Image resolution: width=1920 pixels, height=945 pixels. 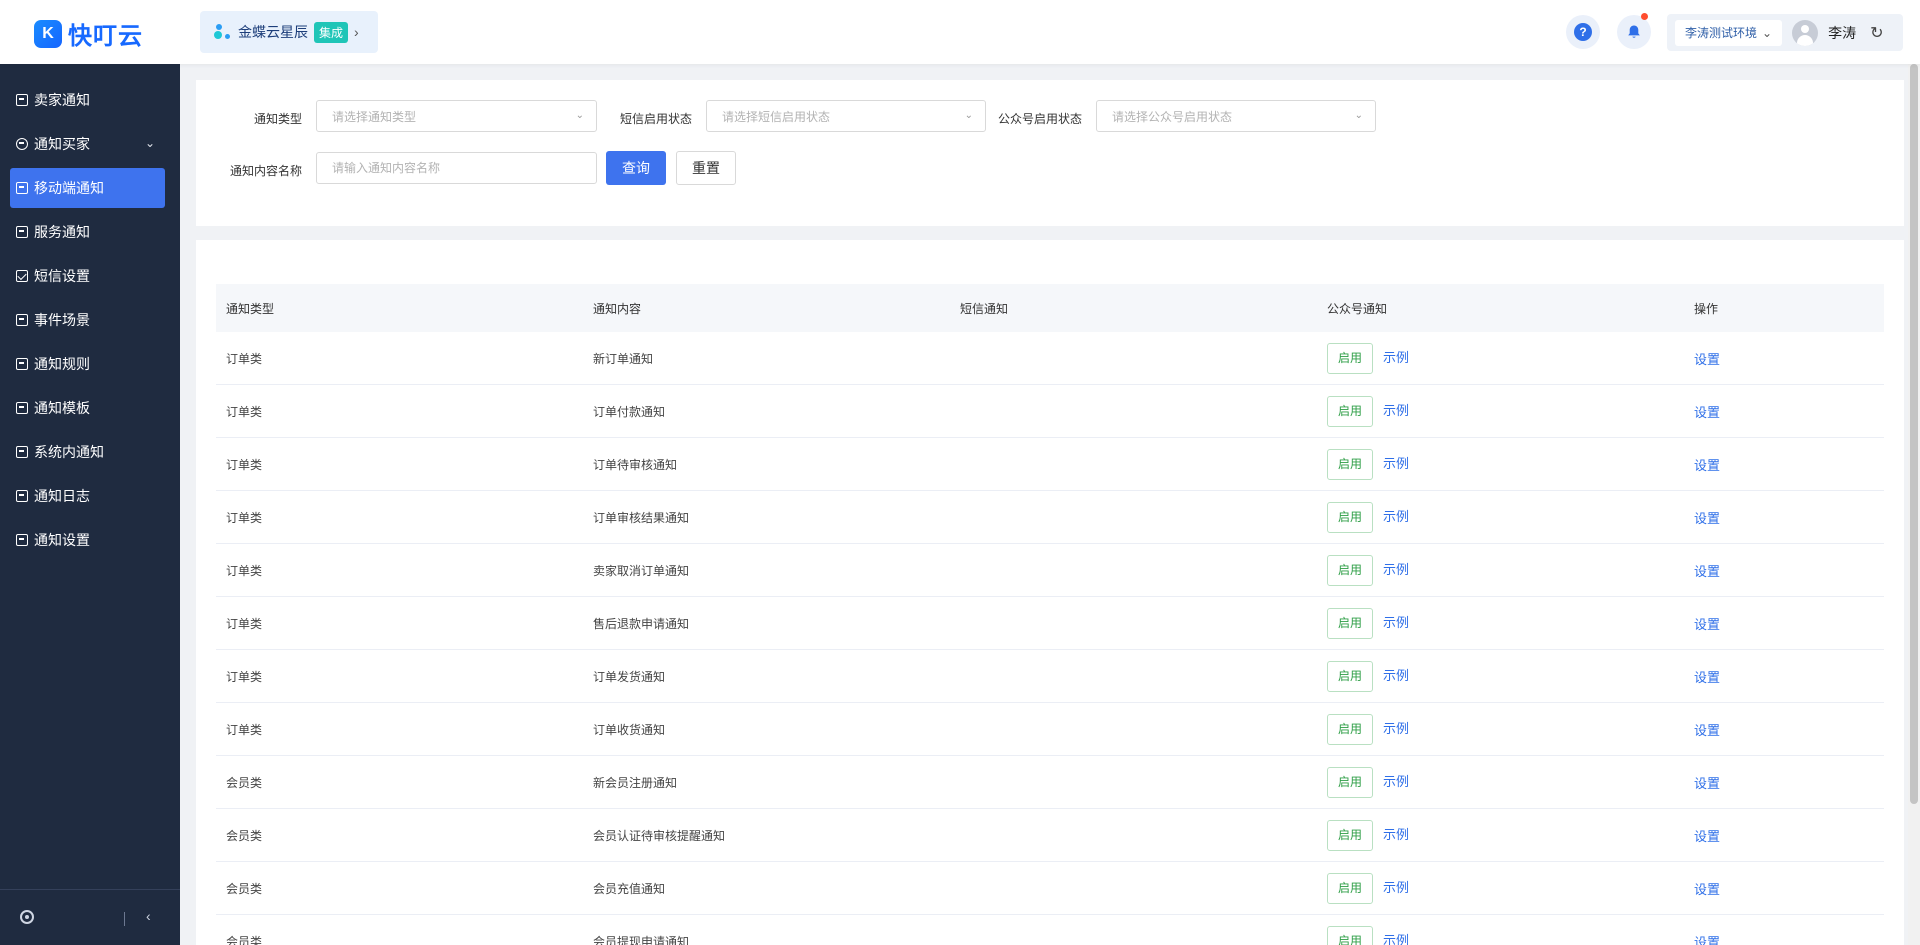 What do you see at coordinates (62, 408) in the screenshot?
I see `sidebar-item-label: 通知模板` at bounding box center [62, 408].